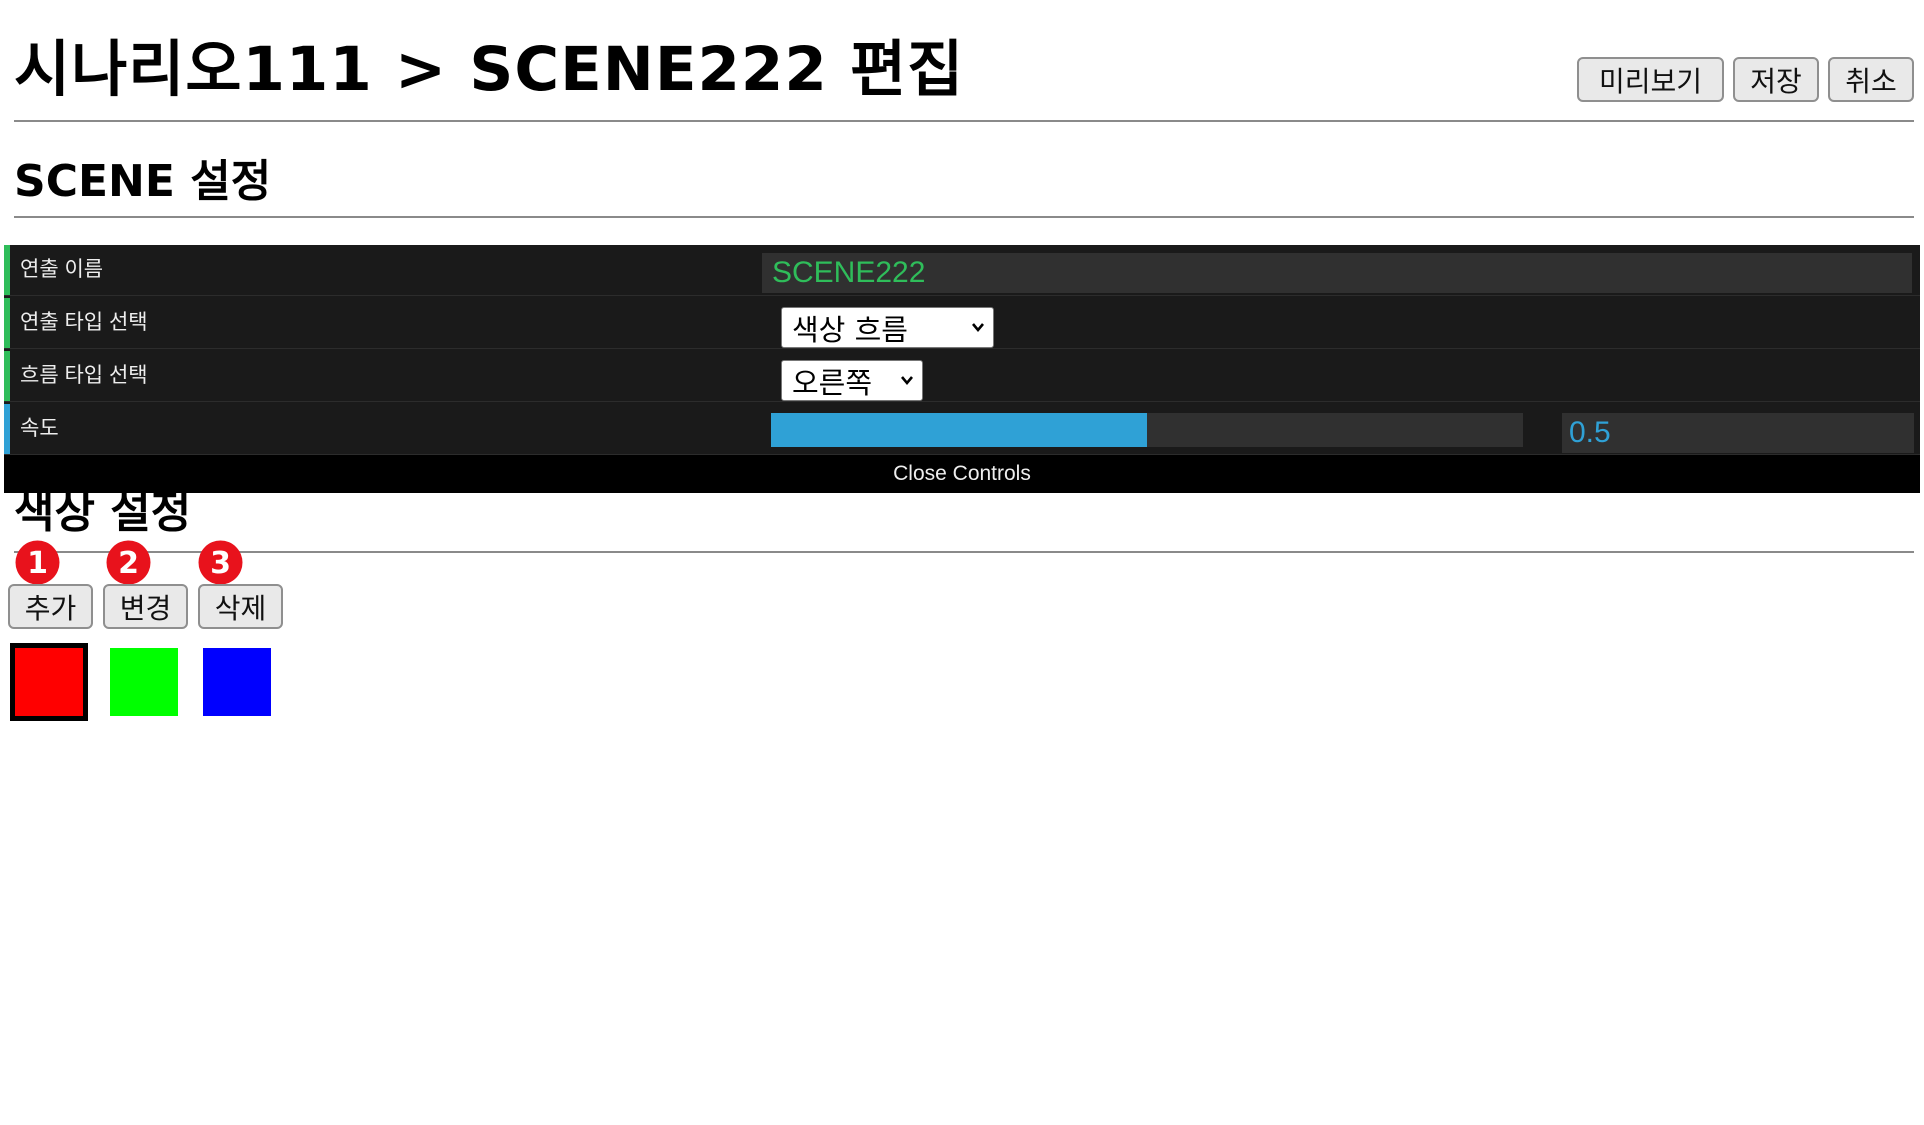 The height and width of the screenshot is (1125, 1924). I want to click on step-2-number: 2, so click(128, 563).